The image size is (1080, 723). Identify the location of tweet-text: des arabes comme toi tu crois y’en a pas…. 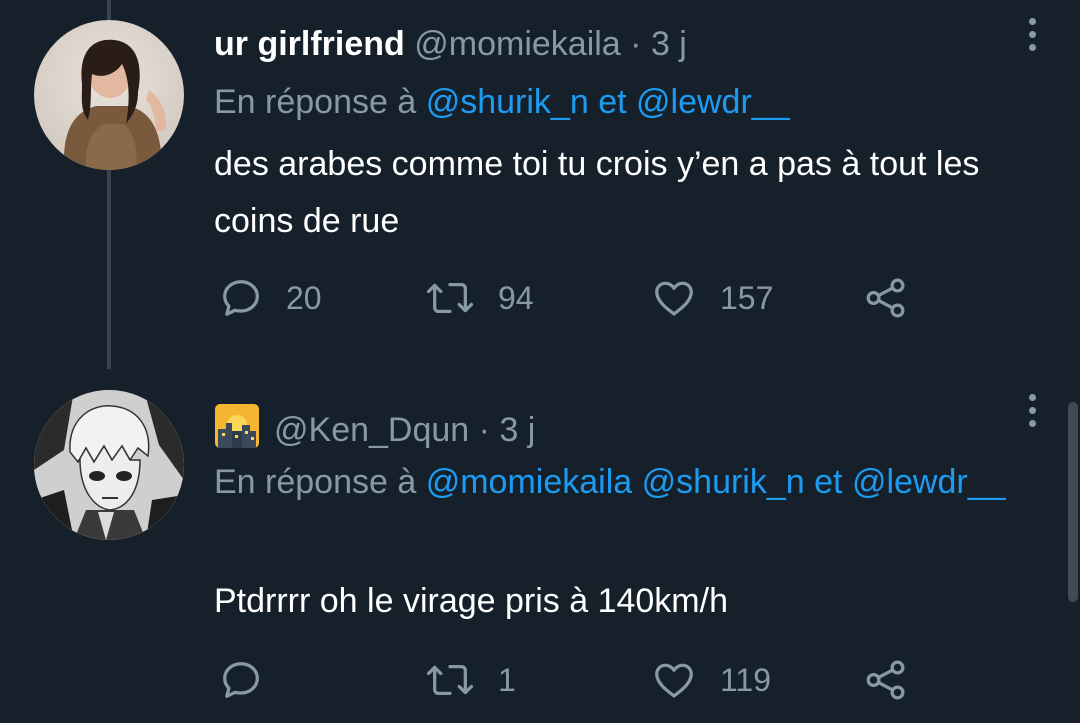
(597, 192).